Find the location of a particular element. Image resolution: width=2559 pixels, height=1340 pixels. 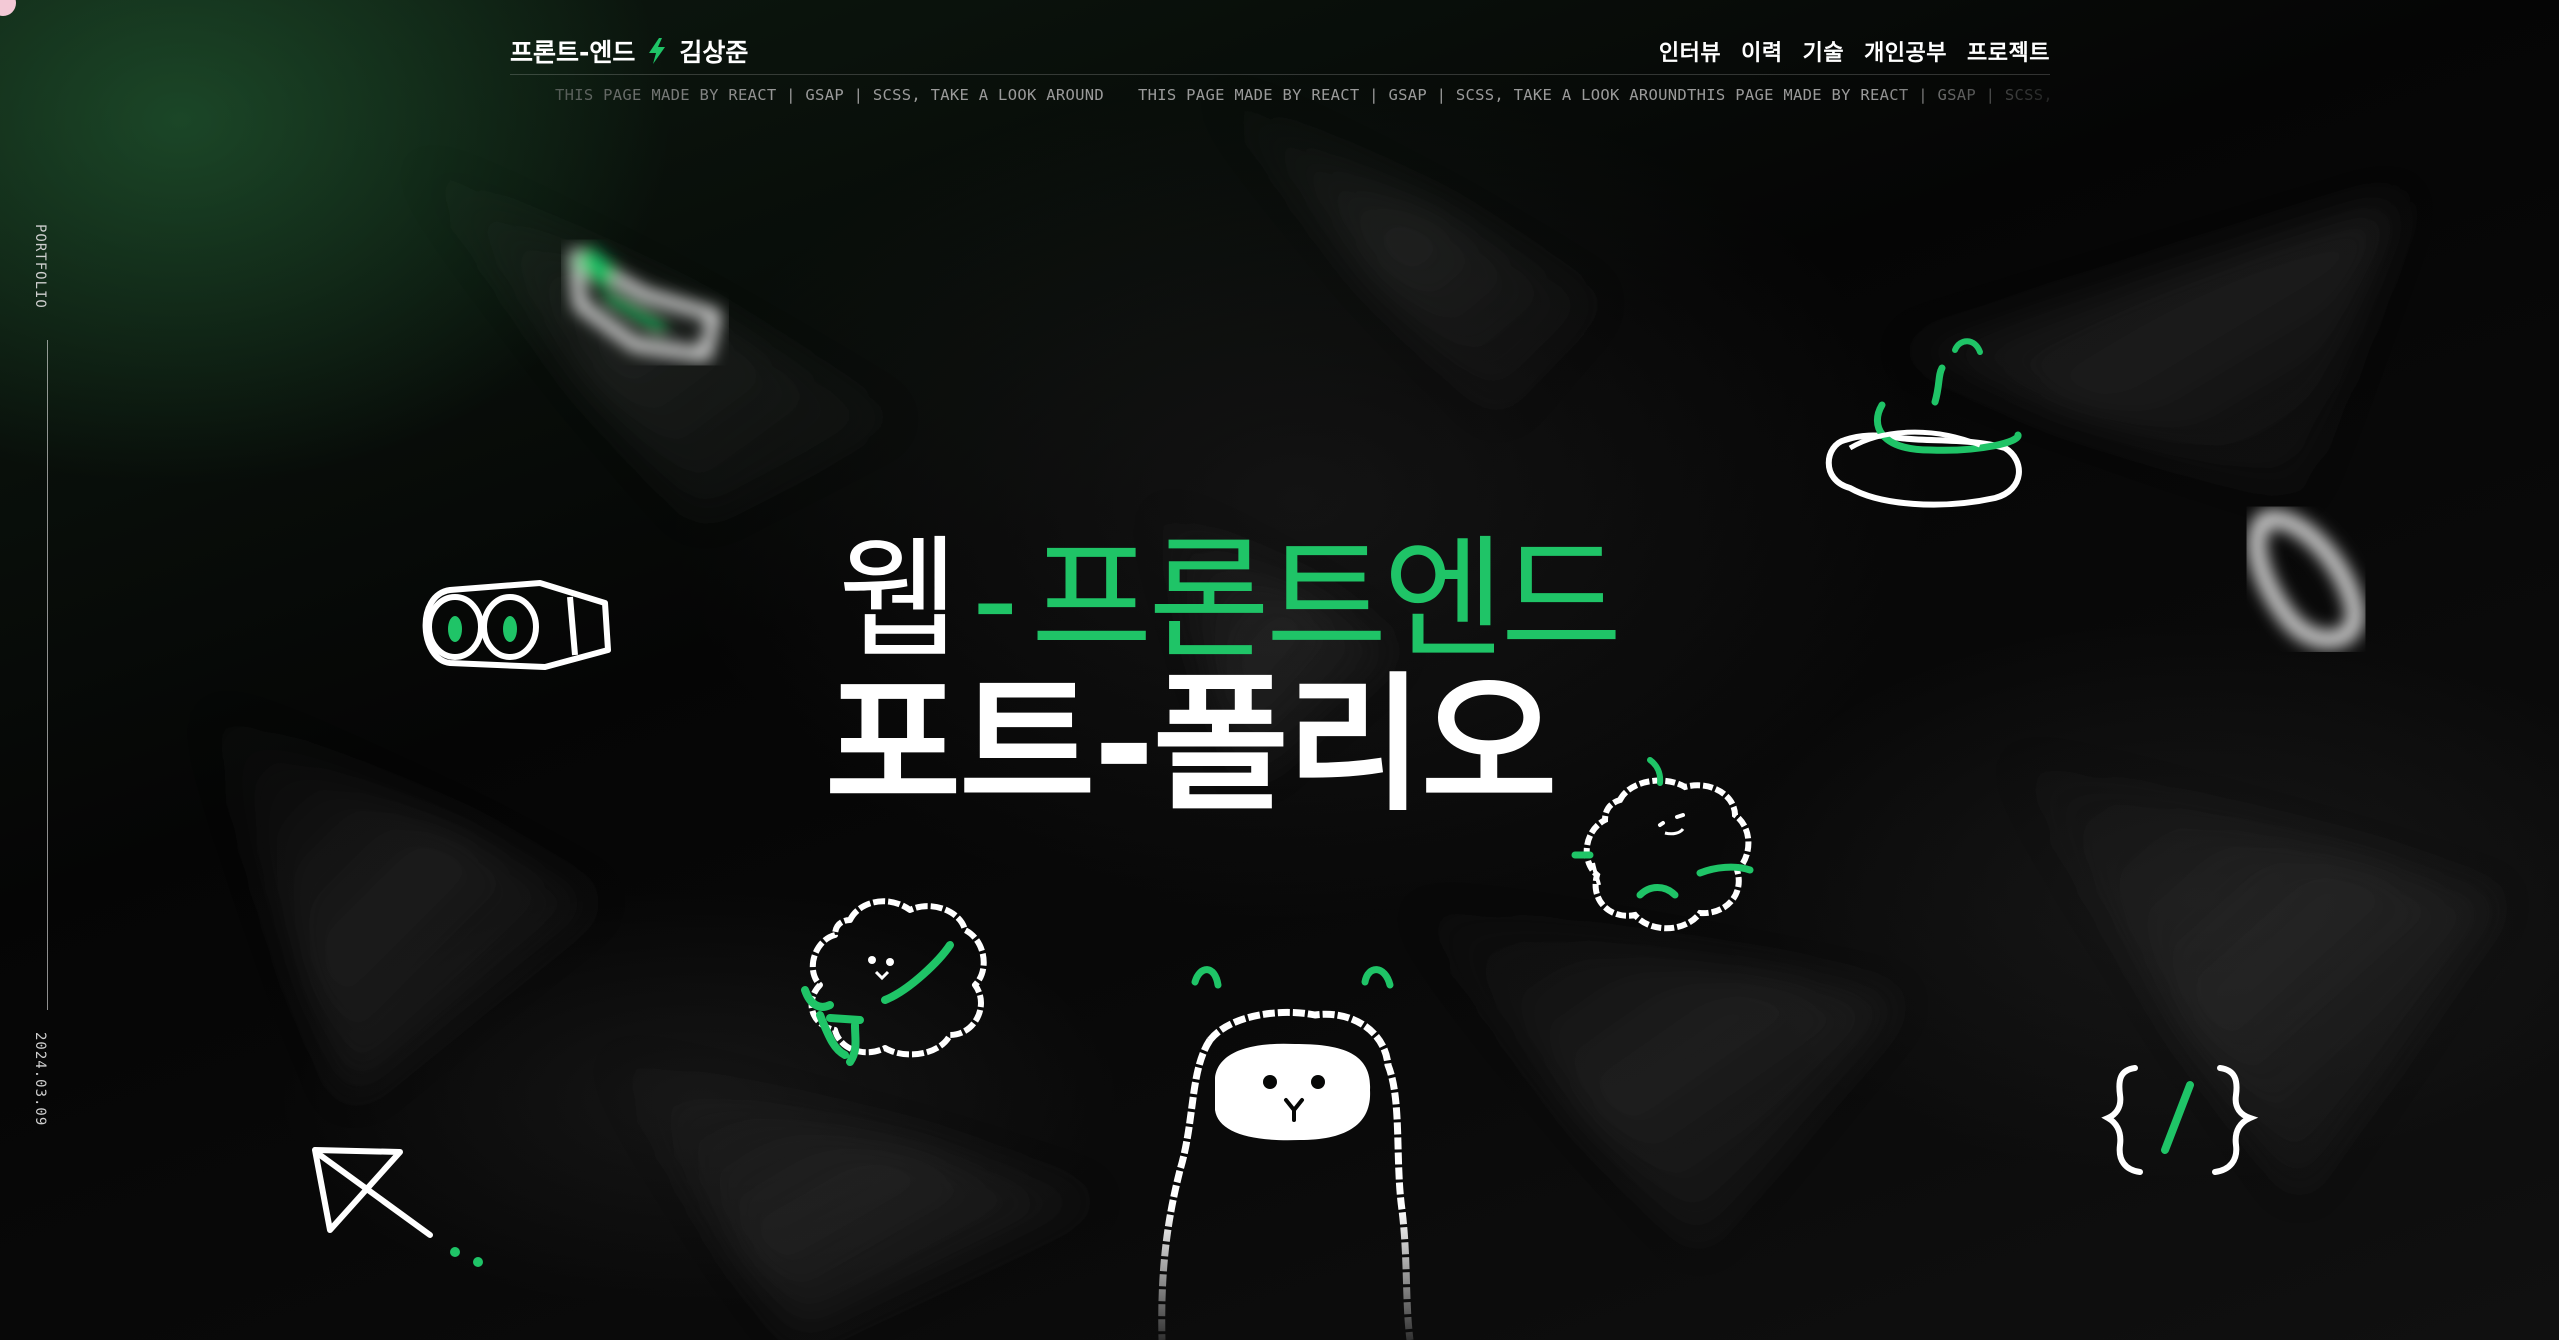

rail-date: 2024.03.09 is located at coordinates (40, 1079).